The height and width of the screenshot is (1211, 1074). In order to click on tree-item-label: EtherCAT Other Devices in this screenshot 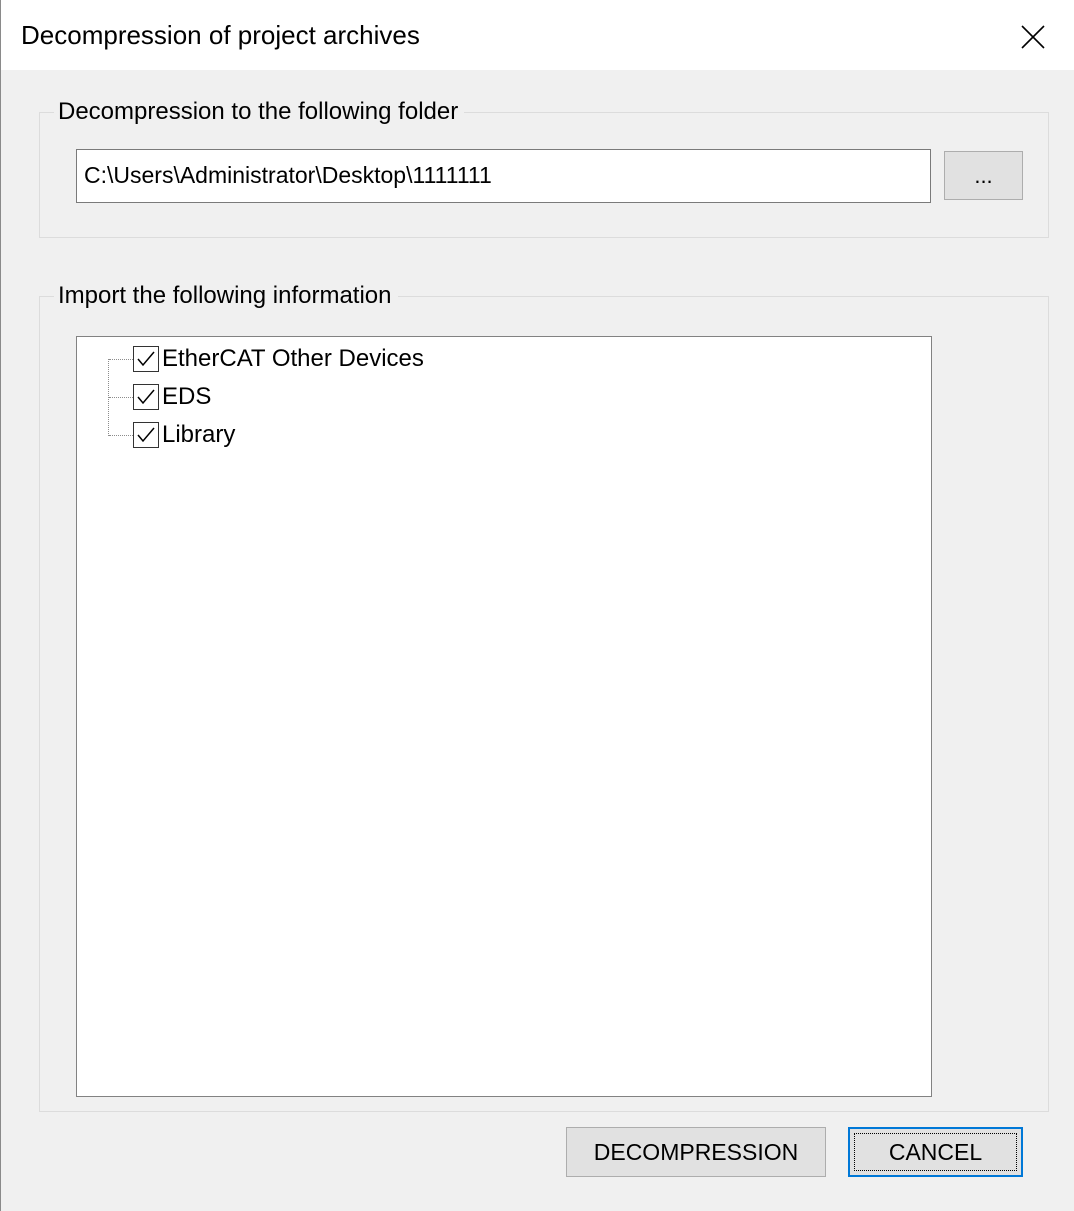, I will do `click(293, 358)`.